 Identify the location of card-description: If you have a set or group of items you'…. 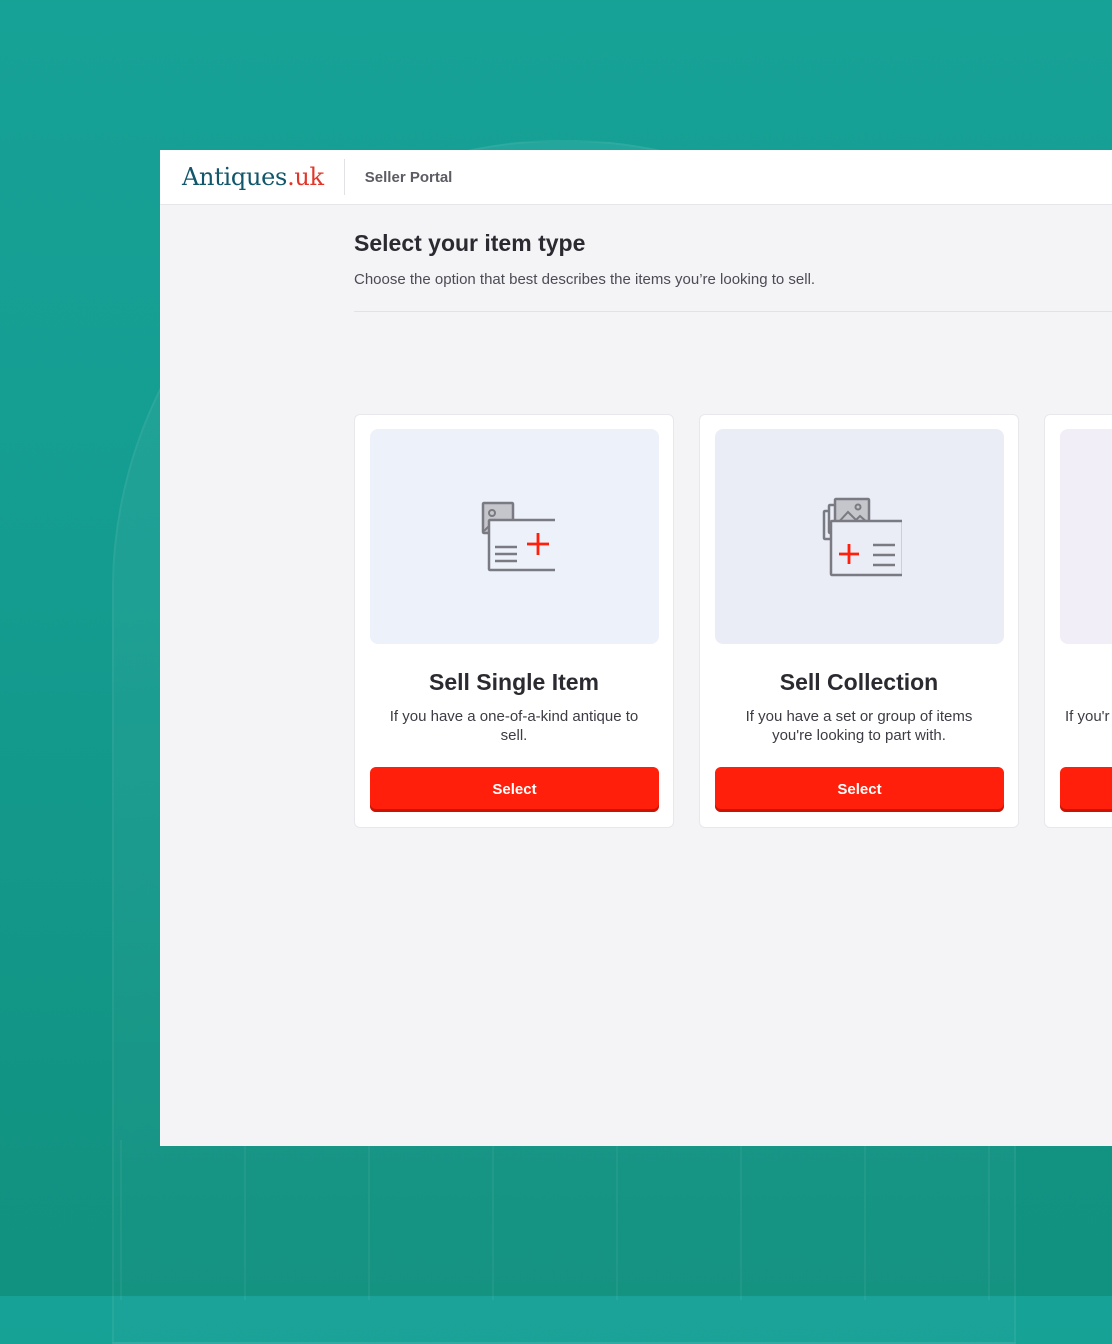
(859, 726).